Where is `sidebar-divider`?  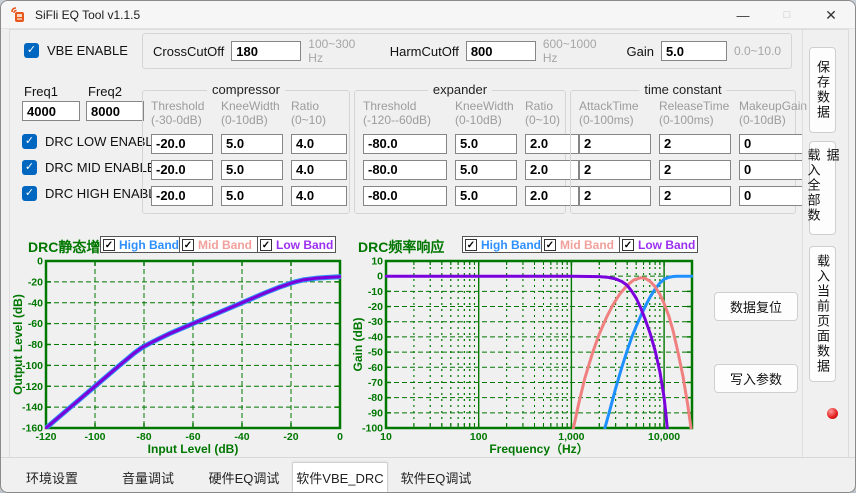 sidebar-divider is located at coordinates (802, 244).